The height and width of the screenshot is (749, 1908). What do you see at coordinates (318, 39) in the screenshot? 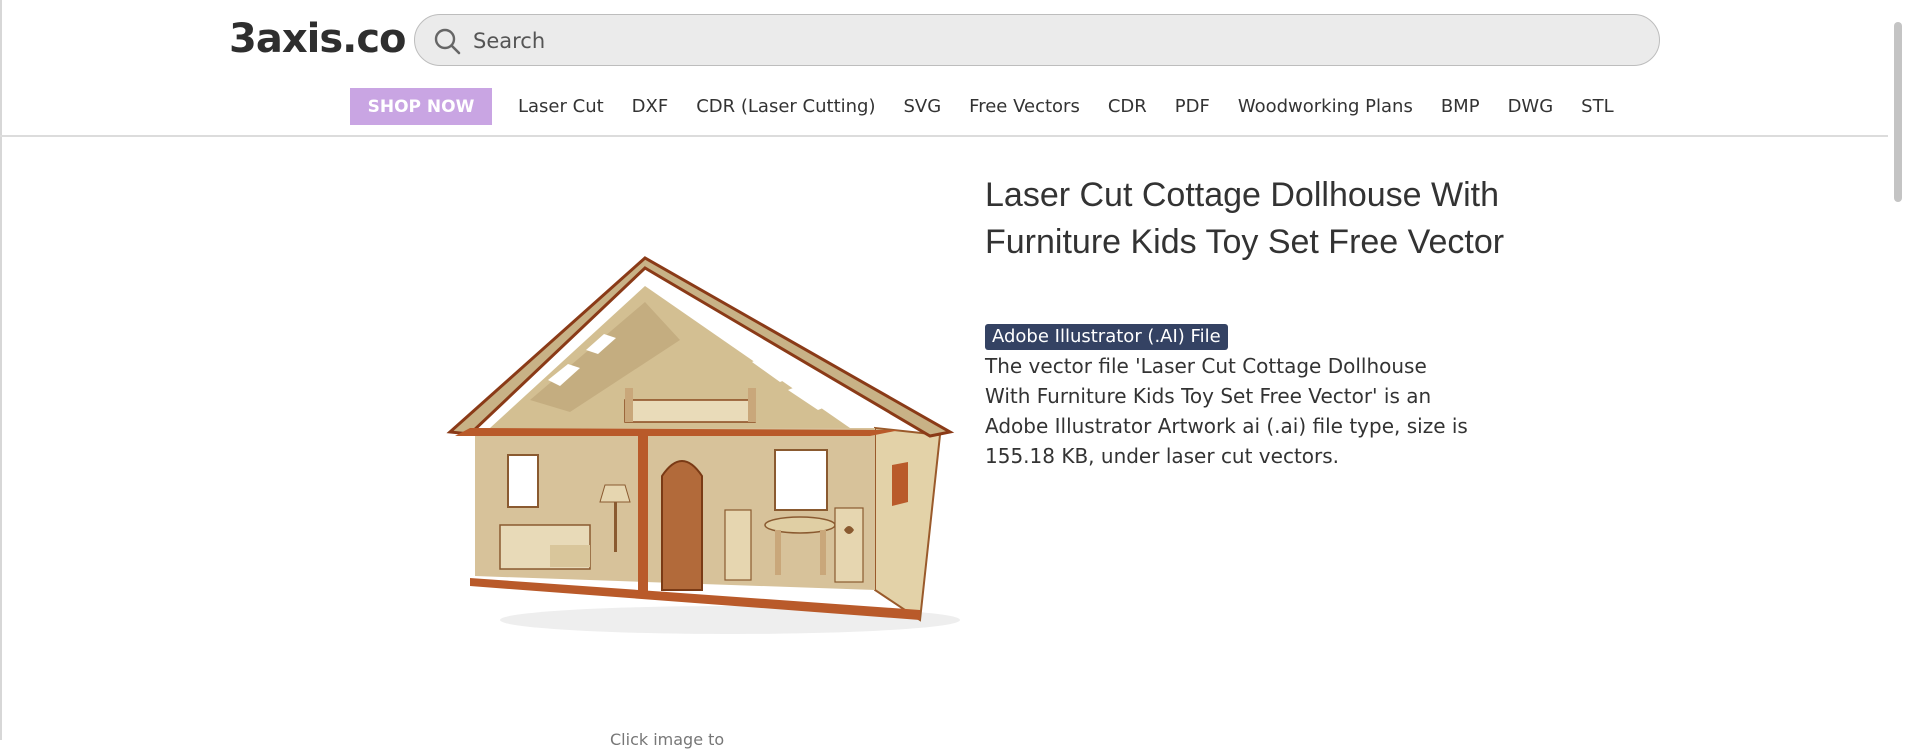
I see `site-logo: 3axis.co` at bounding box center [318, 39].